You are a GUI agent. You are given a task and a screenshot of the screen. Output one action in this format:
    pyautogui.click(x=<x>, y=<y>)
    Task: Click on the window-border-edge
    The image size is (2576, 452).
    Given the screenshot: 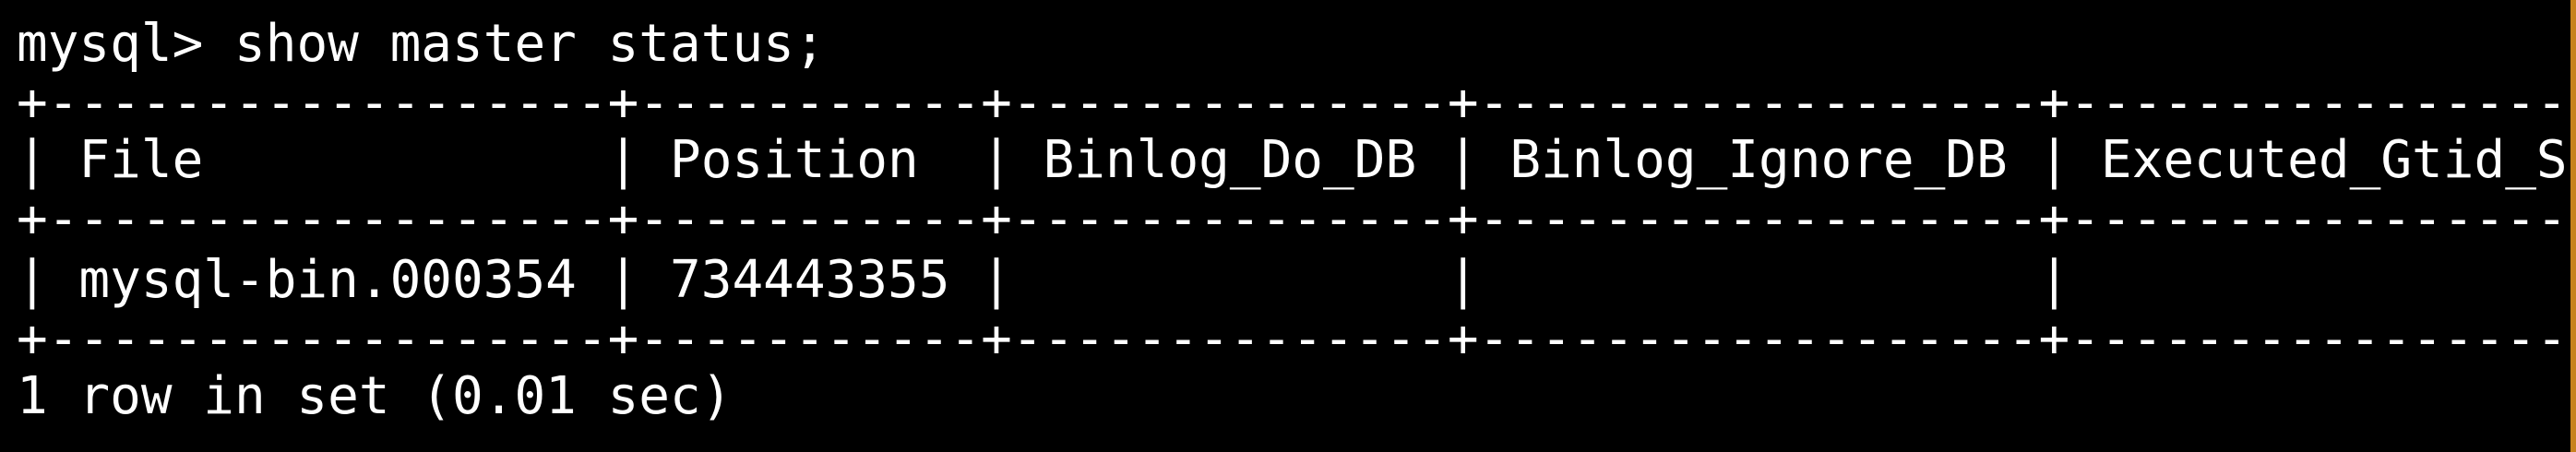 What is the action you would take?
    pyautogui.click(x=2573, y=226)
    